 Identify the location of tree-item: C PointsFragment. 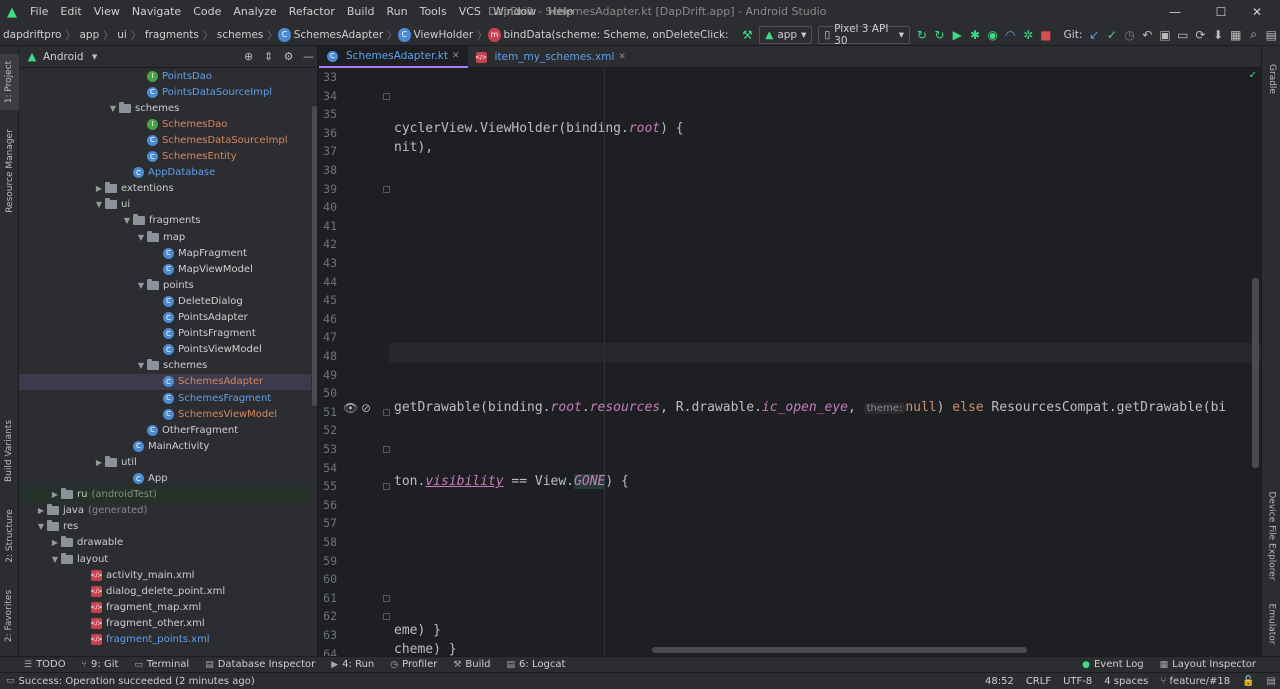
(165, 334).